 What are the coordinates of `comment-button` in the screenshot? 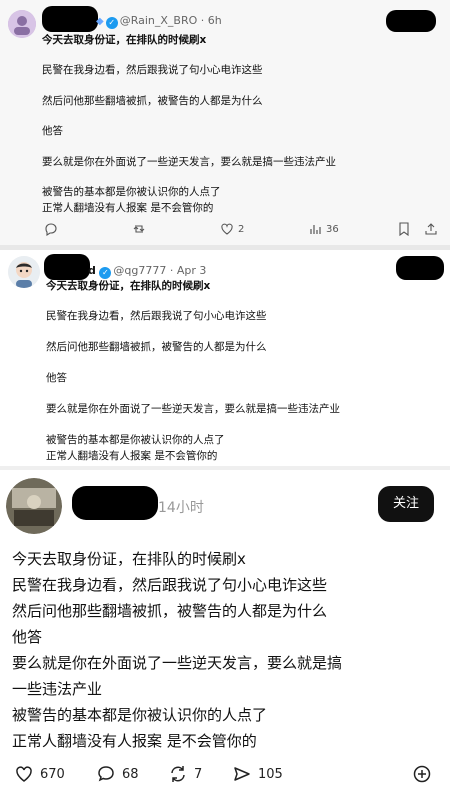 It's located at (51, 229).